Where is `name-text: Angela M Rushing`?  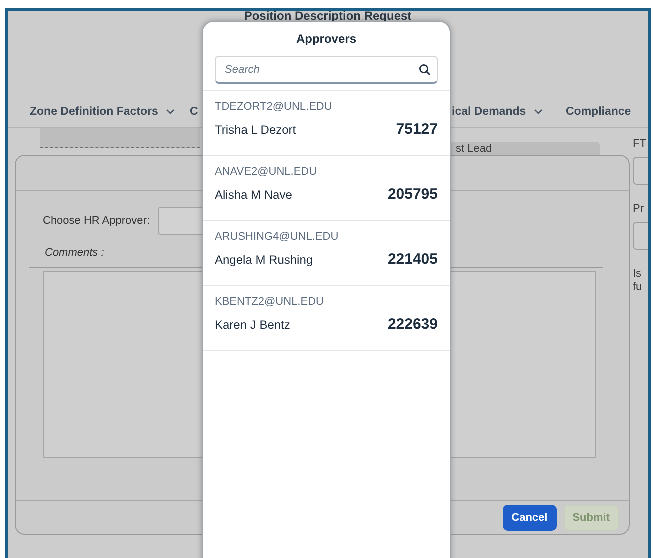
name-text: Angela M Rushing is located at coordinates (264, 259).